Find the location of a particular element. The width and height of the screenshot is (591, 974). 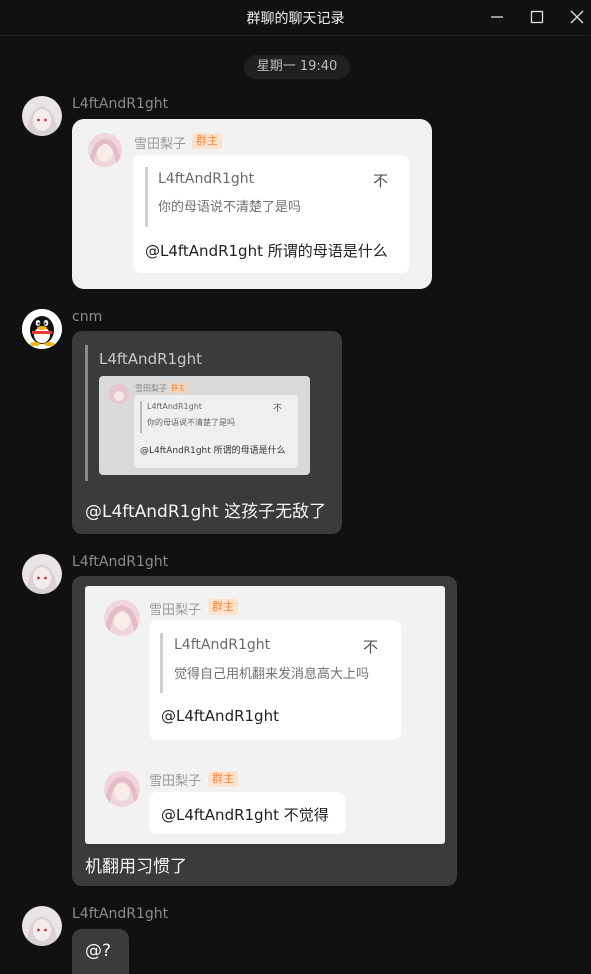

message-bubble: @? is located at coordinates (100, 951).